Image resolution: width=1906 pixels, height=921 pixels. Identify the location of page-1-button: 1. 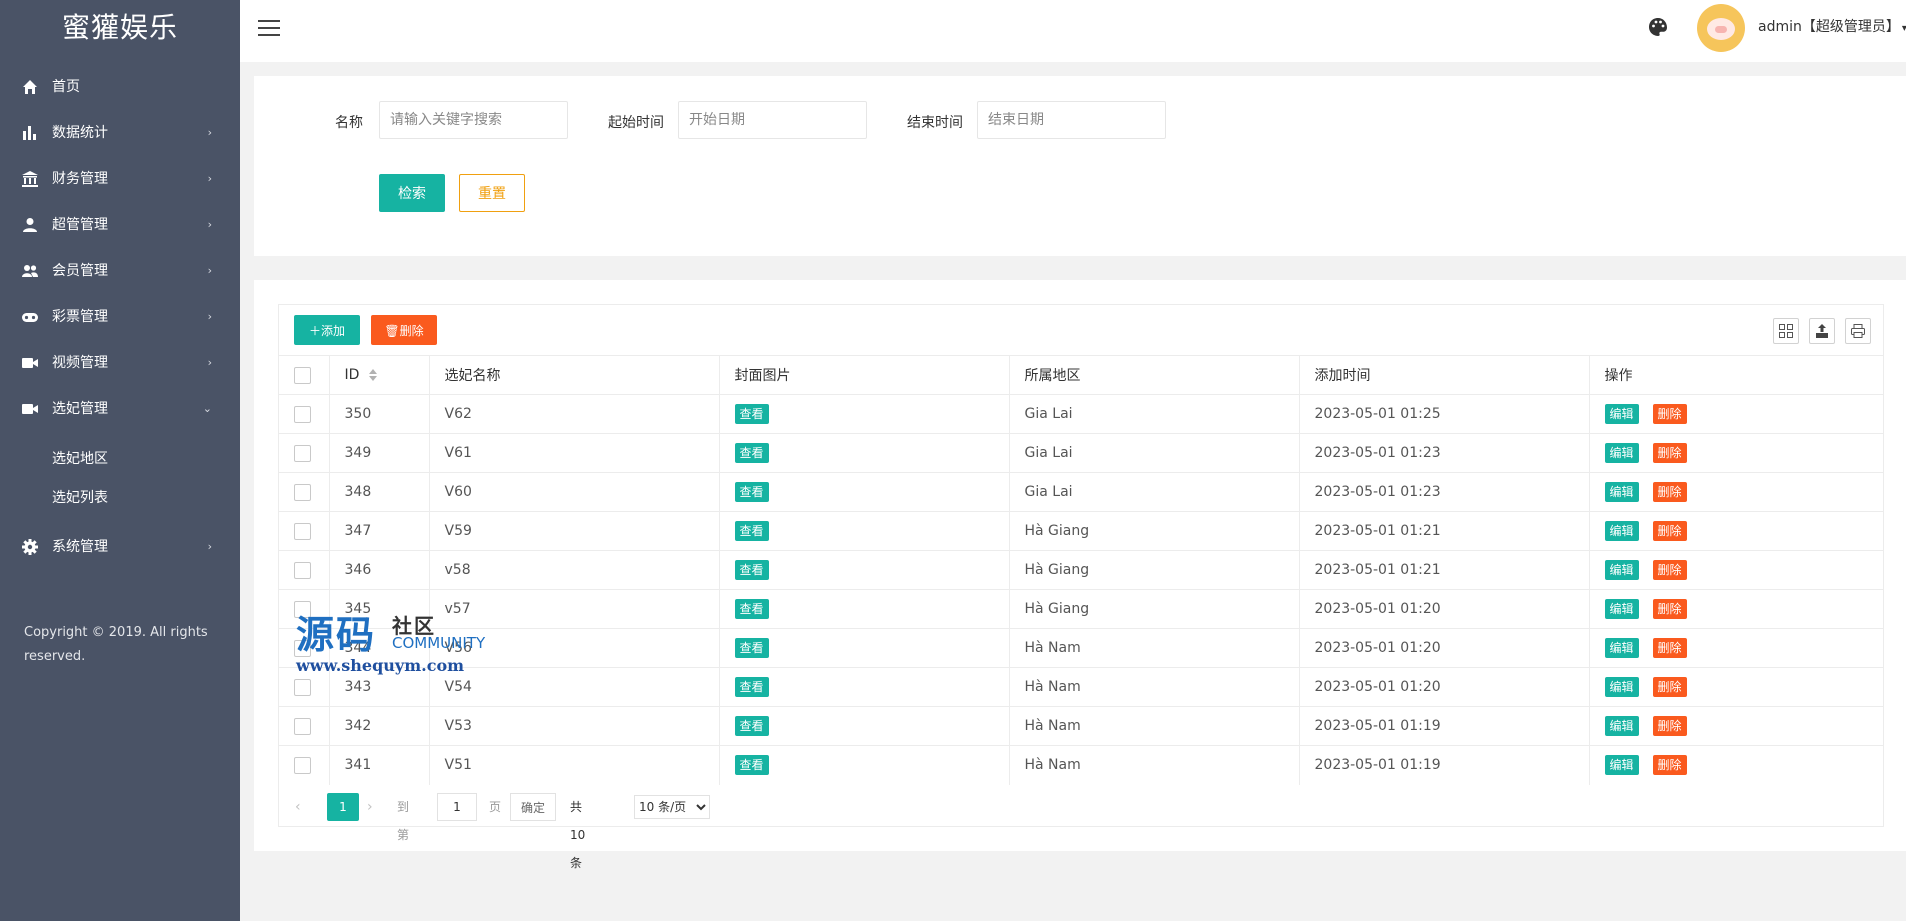
(343, 807).